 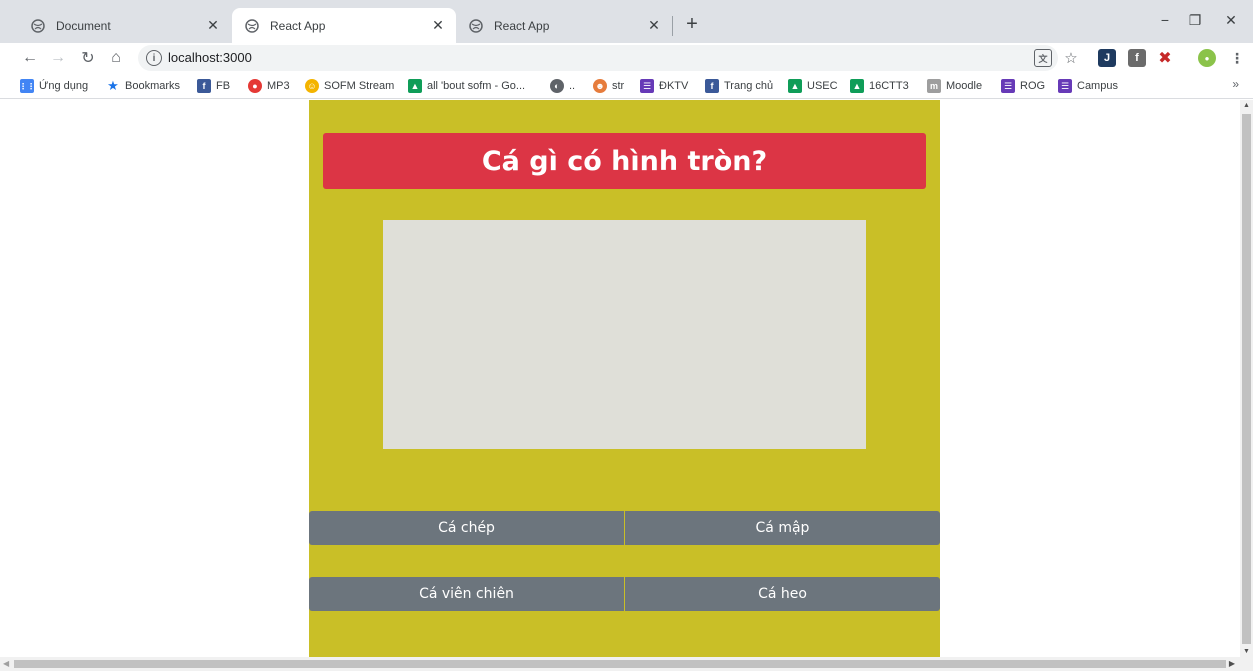 What do you see at coordinates (934, 86) in the screenshot?
I see `moodle-icon: m` at bounding box center [934, 86].